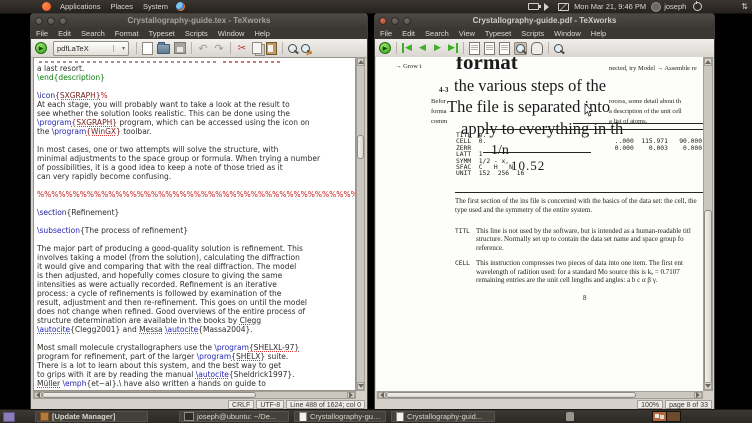 The width and height of the screenshot is (752, 423). I want to click on cut-icon: ✂, so click(242, 48).